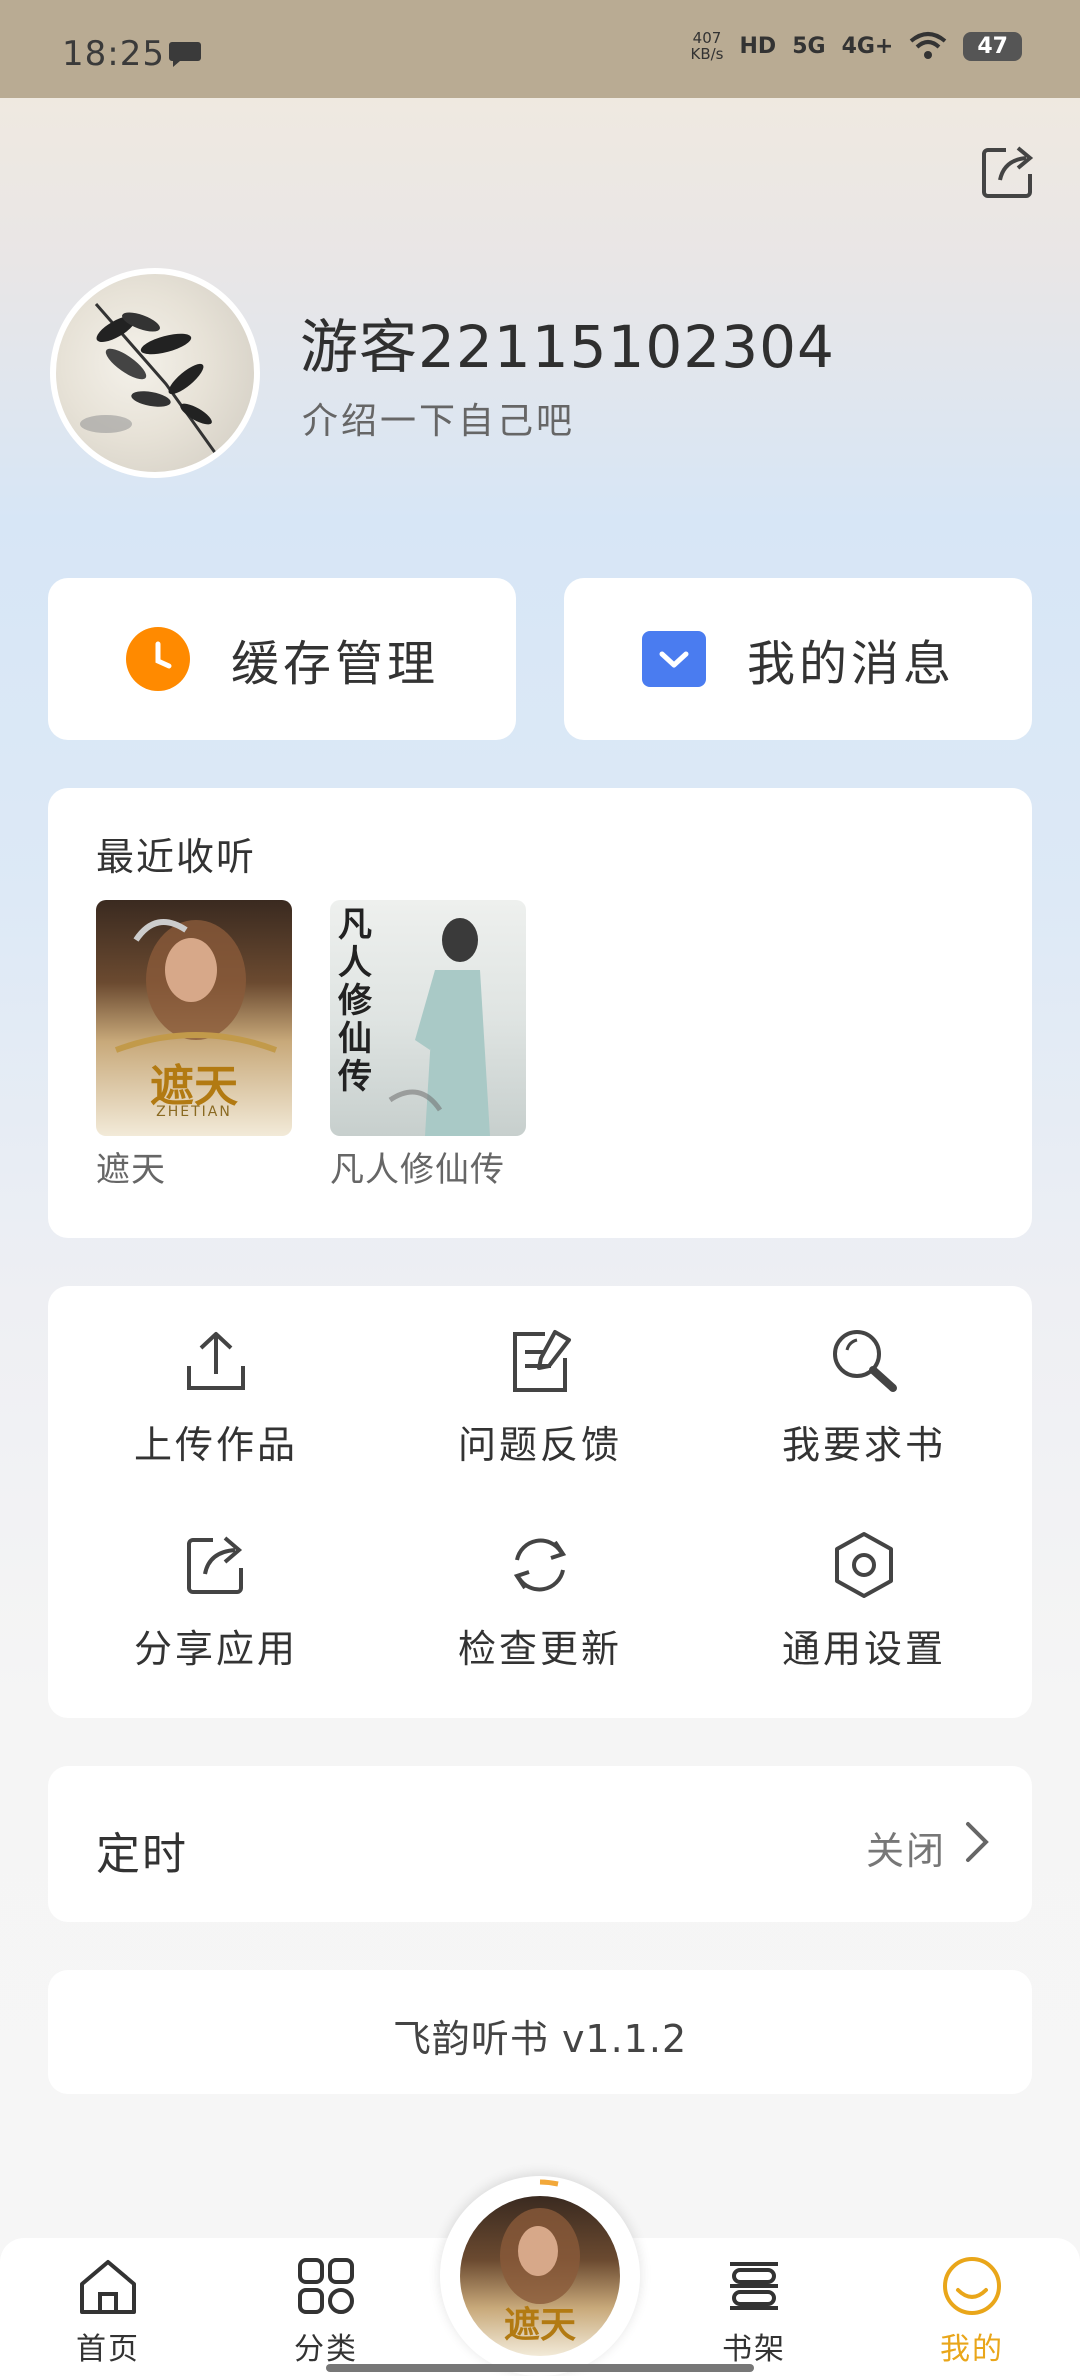 The height and width of the screenshot is (2376, 1080). Describe the element at coordinates (809, 46) in the screenshot. I see `signal-5g: 5G` at that location.